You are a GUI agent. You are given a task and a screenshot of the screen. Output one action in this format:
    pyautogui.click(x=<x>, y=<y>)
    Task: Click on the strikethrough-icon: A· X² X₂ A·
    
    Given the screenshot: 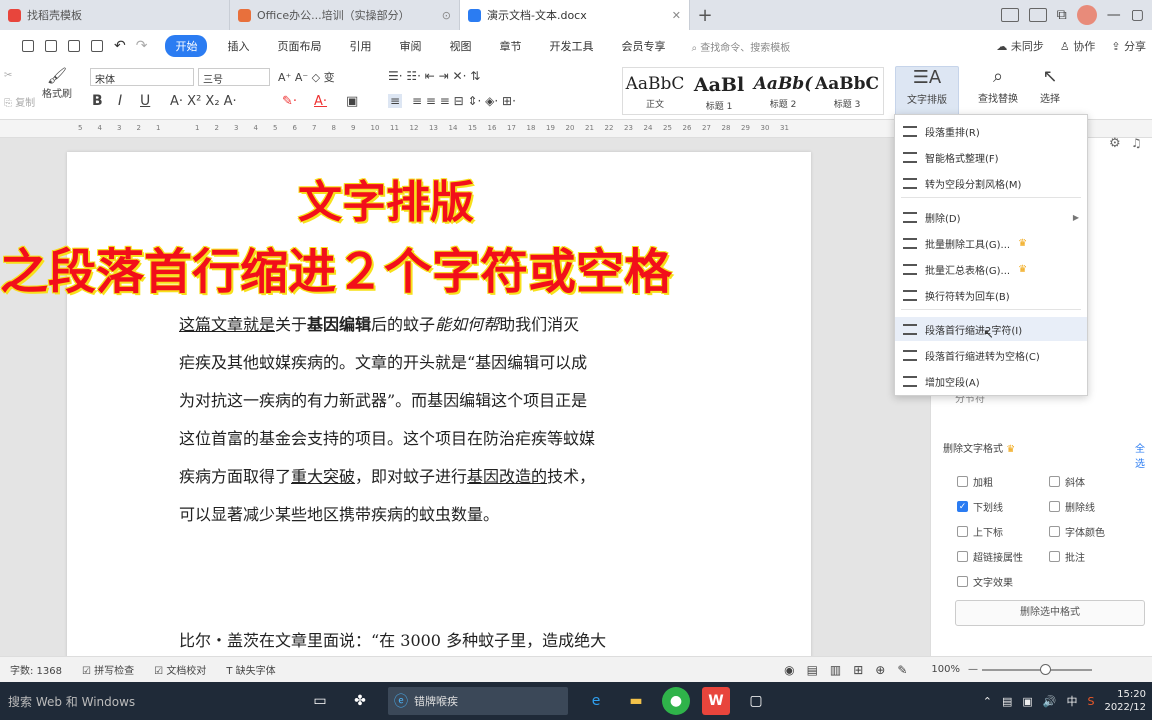 What is the action you would take?
    pyautogui.click(x=203, y=101)
    